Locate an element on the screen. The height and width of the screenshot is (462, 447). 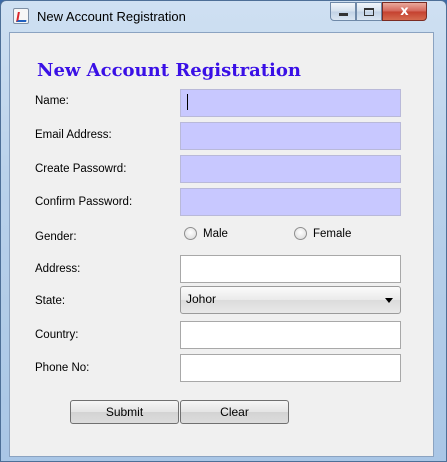
name-field is located at coordinates (290, 103).